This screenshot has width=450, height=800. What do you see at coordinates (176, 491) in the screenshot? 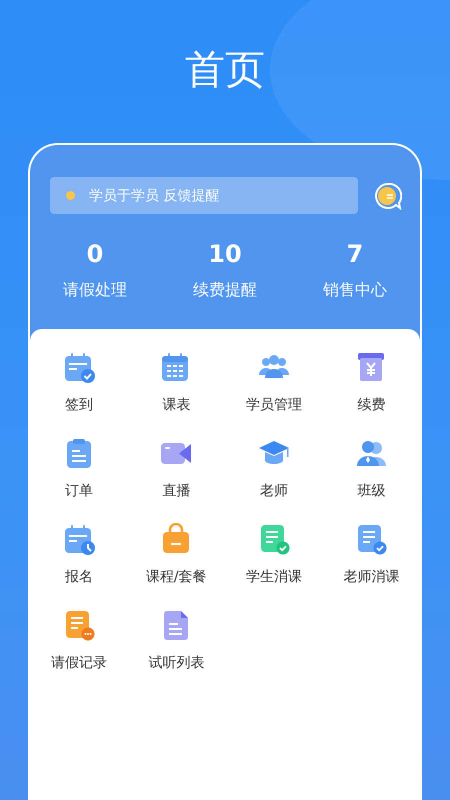
I see `menu-label: 直播` at bounding box center [176, 491].